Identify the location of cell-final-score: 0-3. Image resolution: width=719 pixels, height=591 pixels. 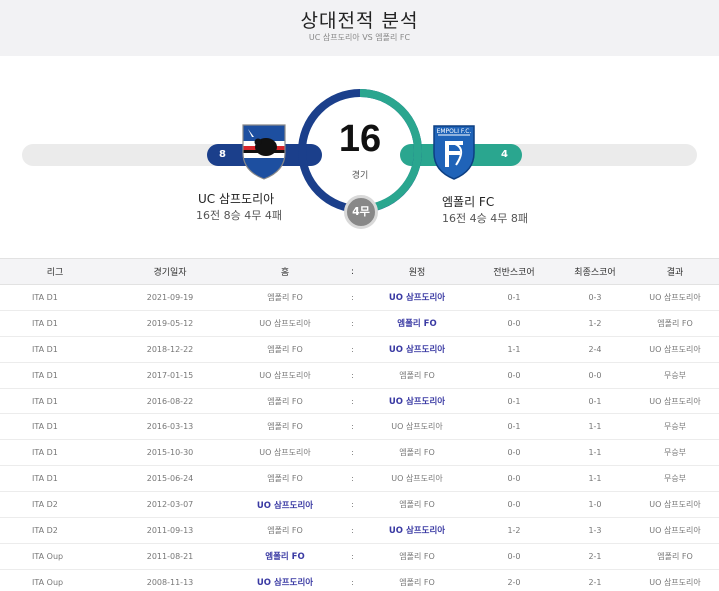
(595, 297).